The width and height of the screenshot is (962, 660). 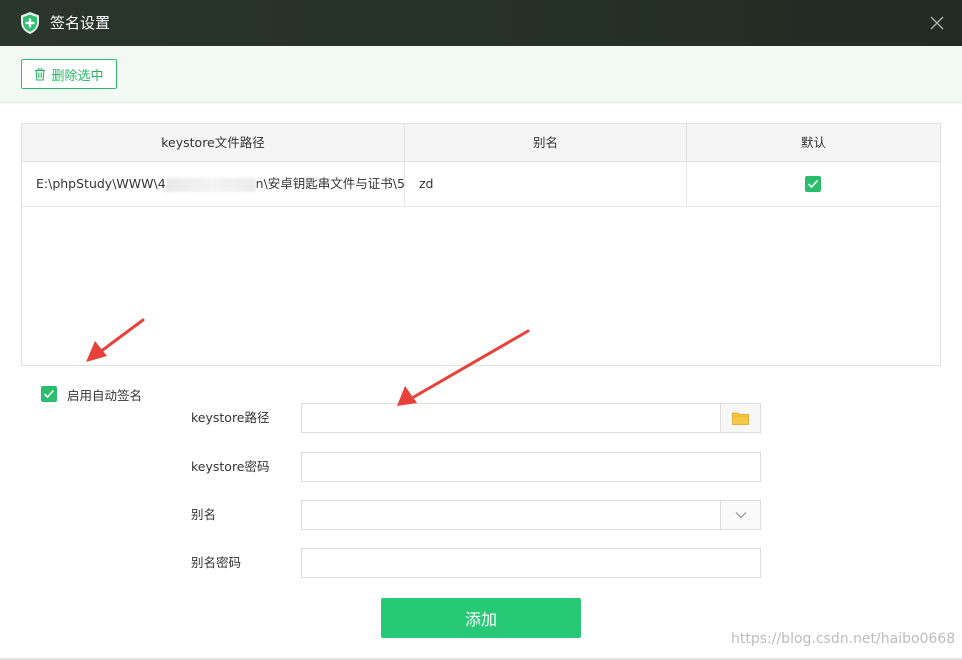 I want to click on path-start: E:\phpStudy\WWW\4, so click(x=101, y=183).